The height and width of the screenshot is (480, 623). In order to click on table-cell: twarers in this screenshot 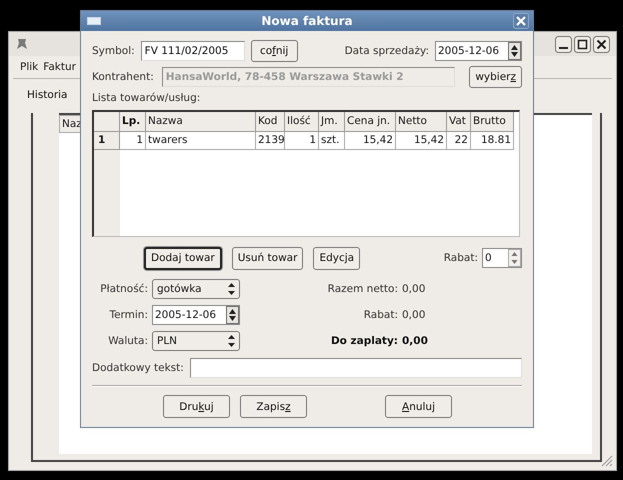, I will do `click(201, 141)`.